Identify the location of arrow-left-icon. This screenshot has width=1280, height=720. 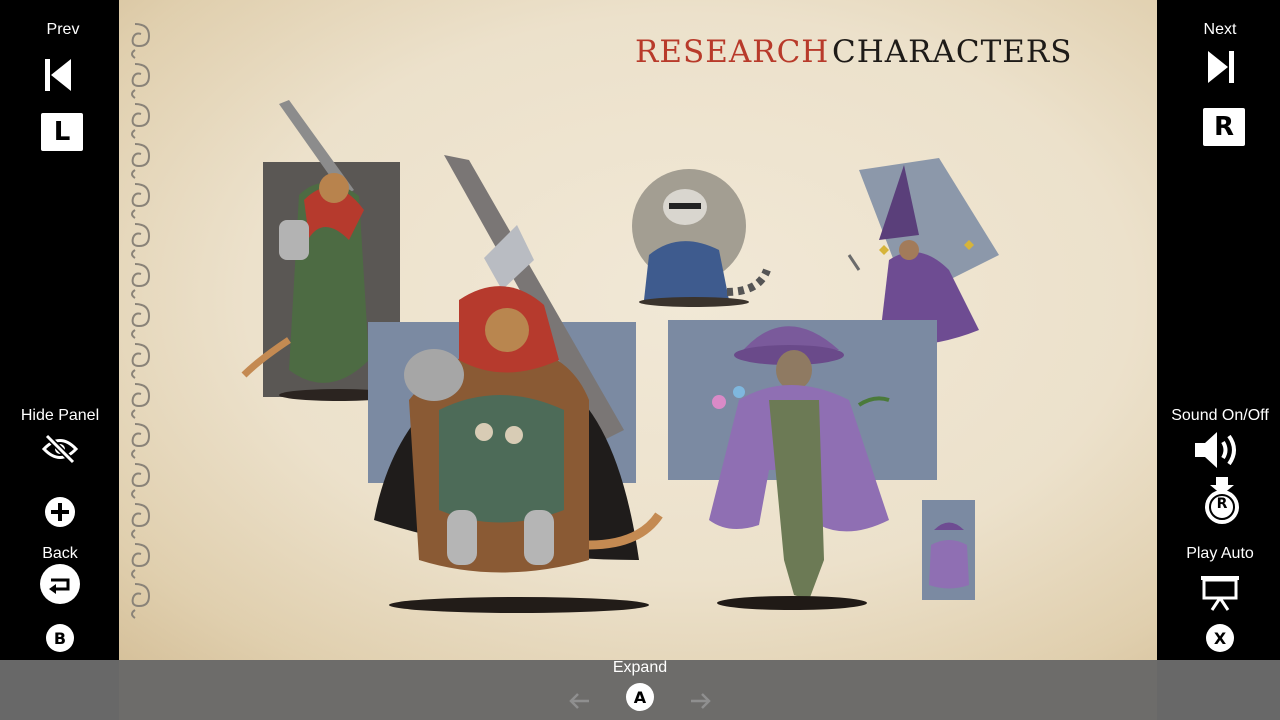
(579, 703).